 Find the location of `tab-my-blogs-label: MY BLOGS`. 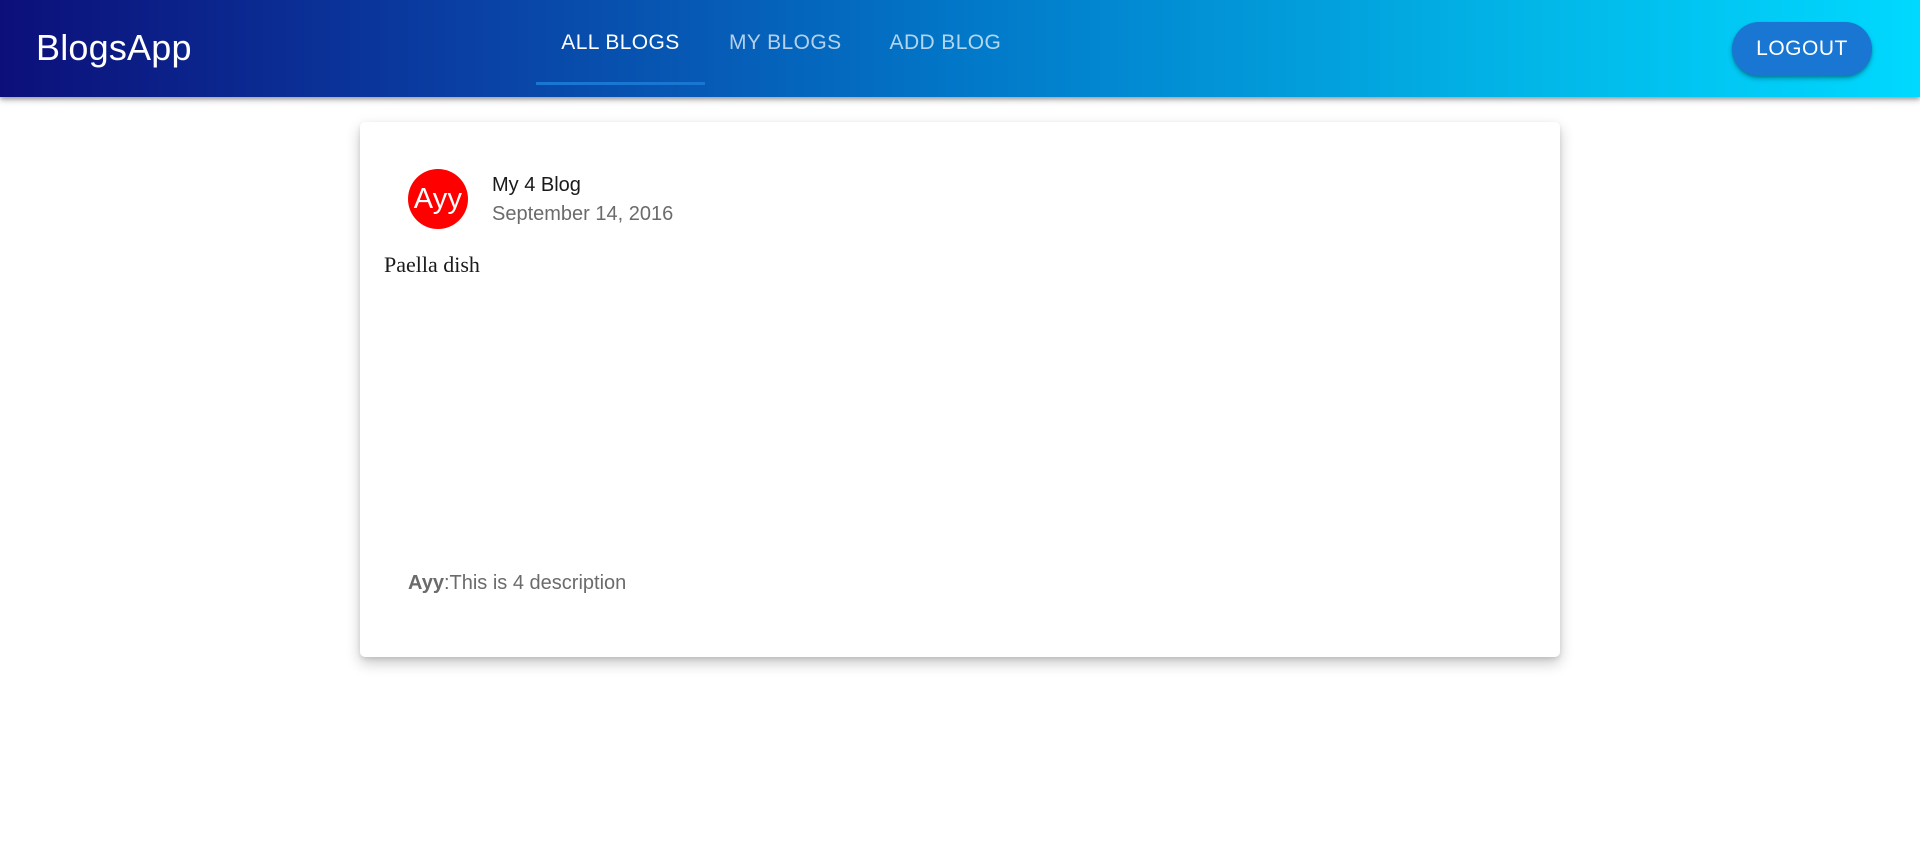

tab-my-blogs-label: MY BLOGS is located at coordinates (785, 42).